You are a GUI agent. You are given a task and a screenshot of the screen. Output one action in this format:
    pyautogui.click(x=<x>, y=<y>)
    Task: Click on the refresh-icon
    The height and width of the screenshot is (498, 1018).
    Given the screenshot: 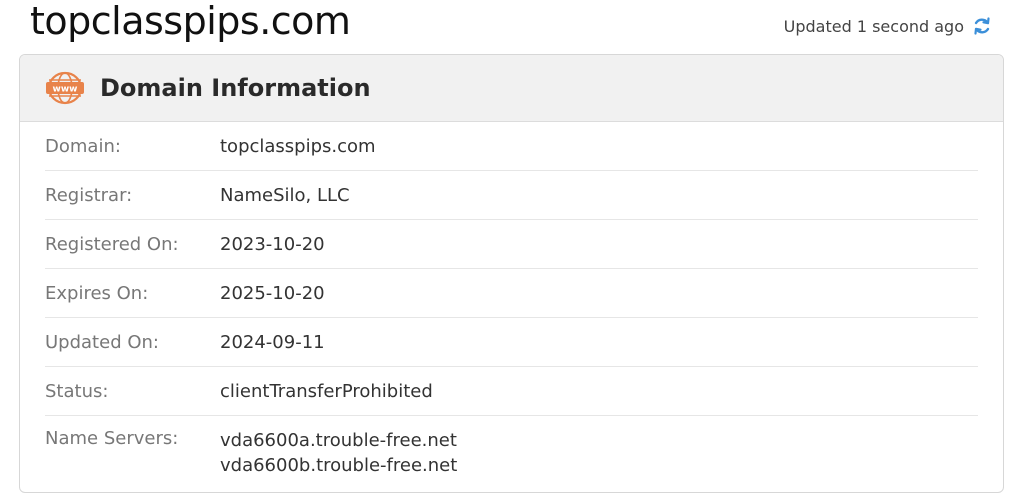 What is the action you would take?
    pyautogui.click(x=982, y=26)
    